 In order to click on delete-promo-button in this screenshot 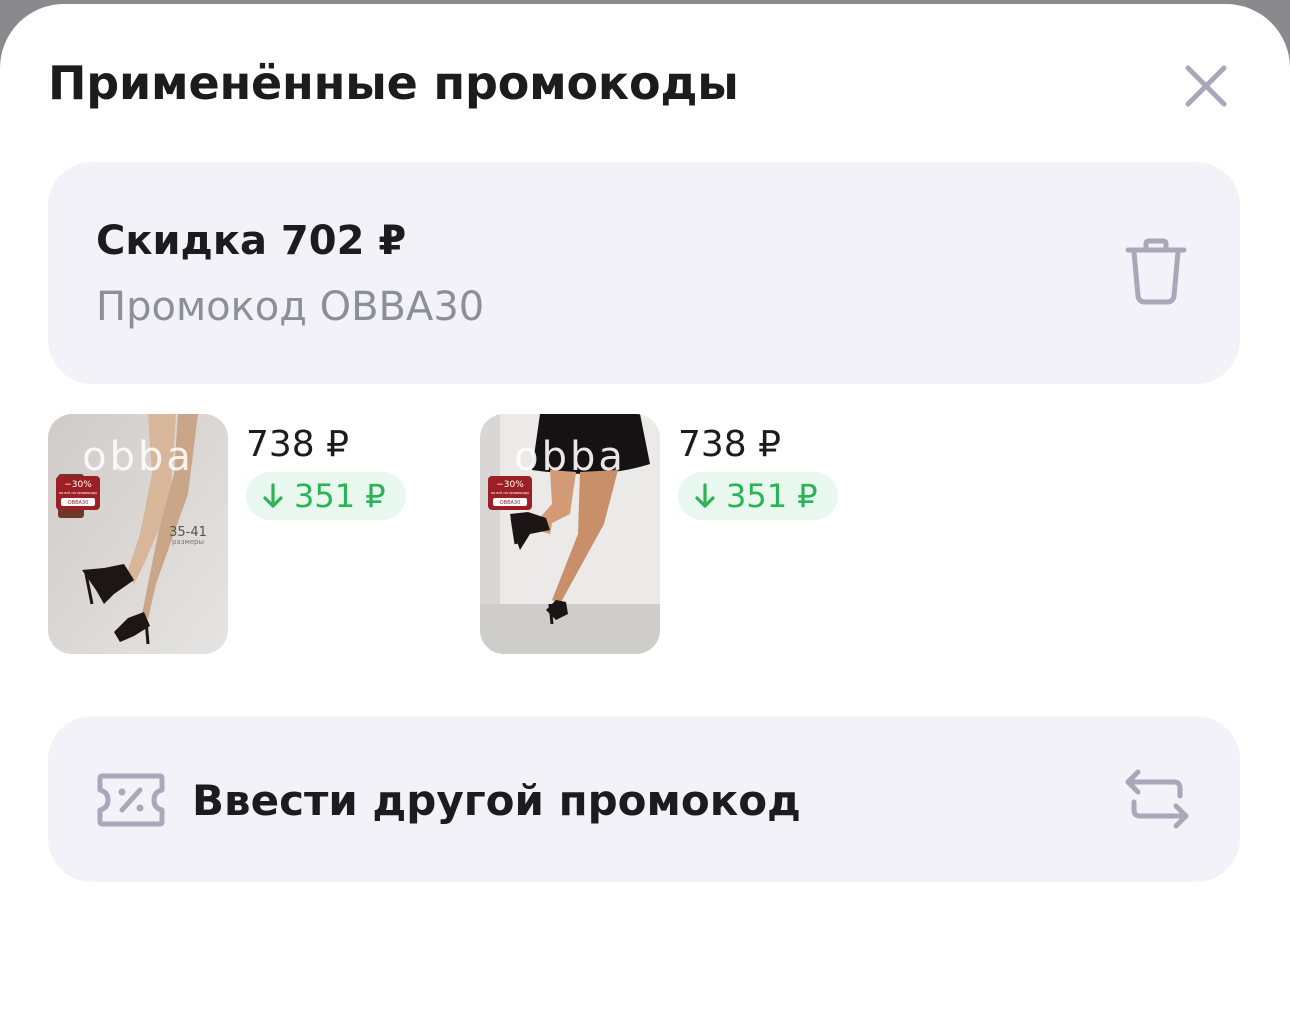, I will do `click(1156, 272)`.